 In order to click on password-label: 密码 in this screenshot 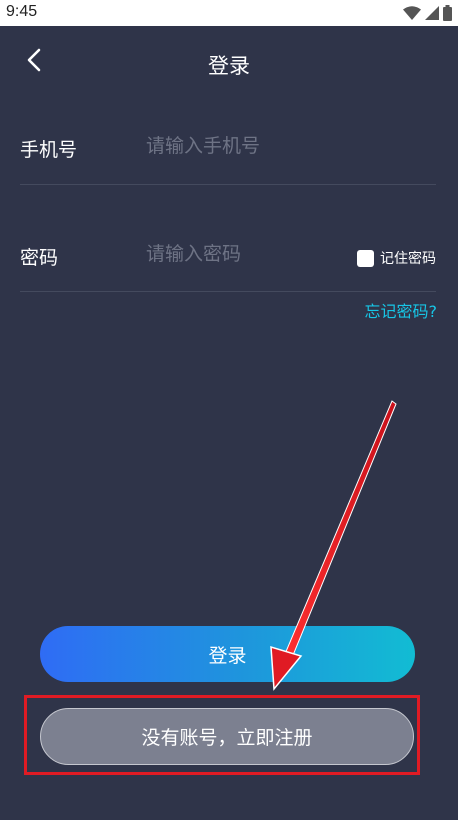, I will do `click(39, 258)`.